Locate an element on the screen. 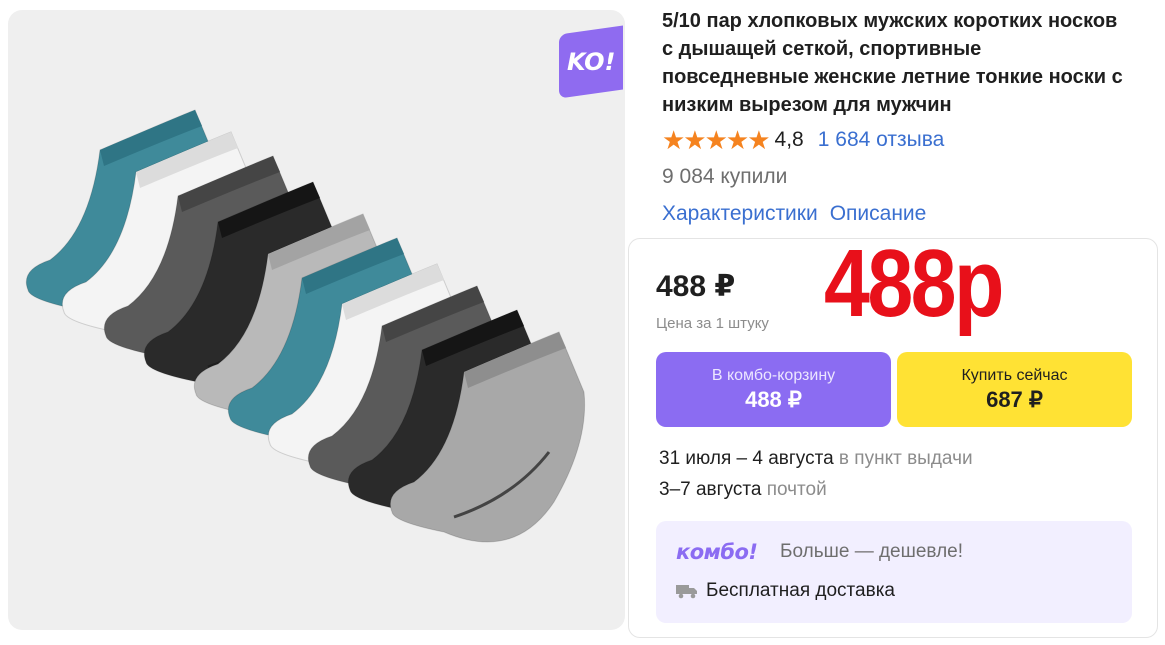  combo-button-label: В комбо-корзину is located at coordinates (773, 375).